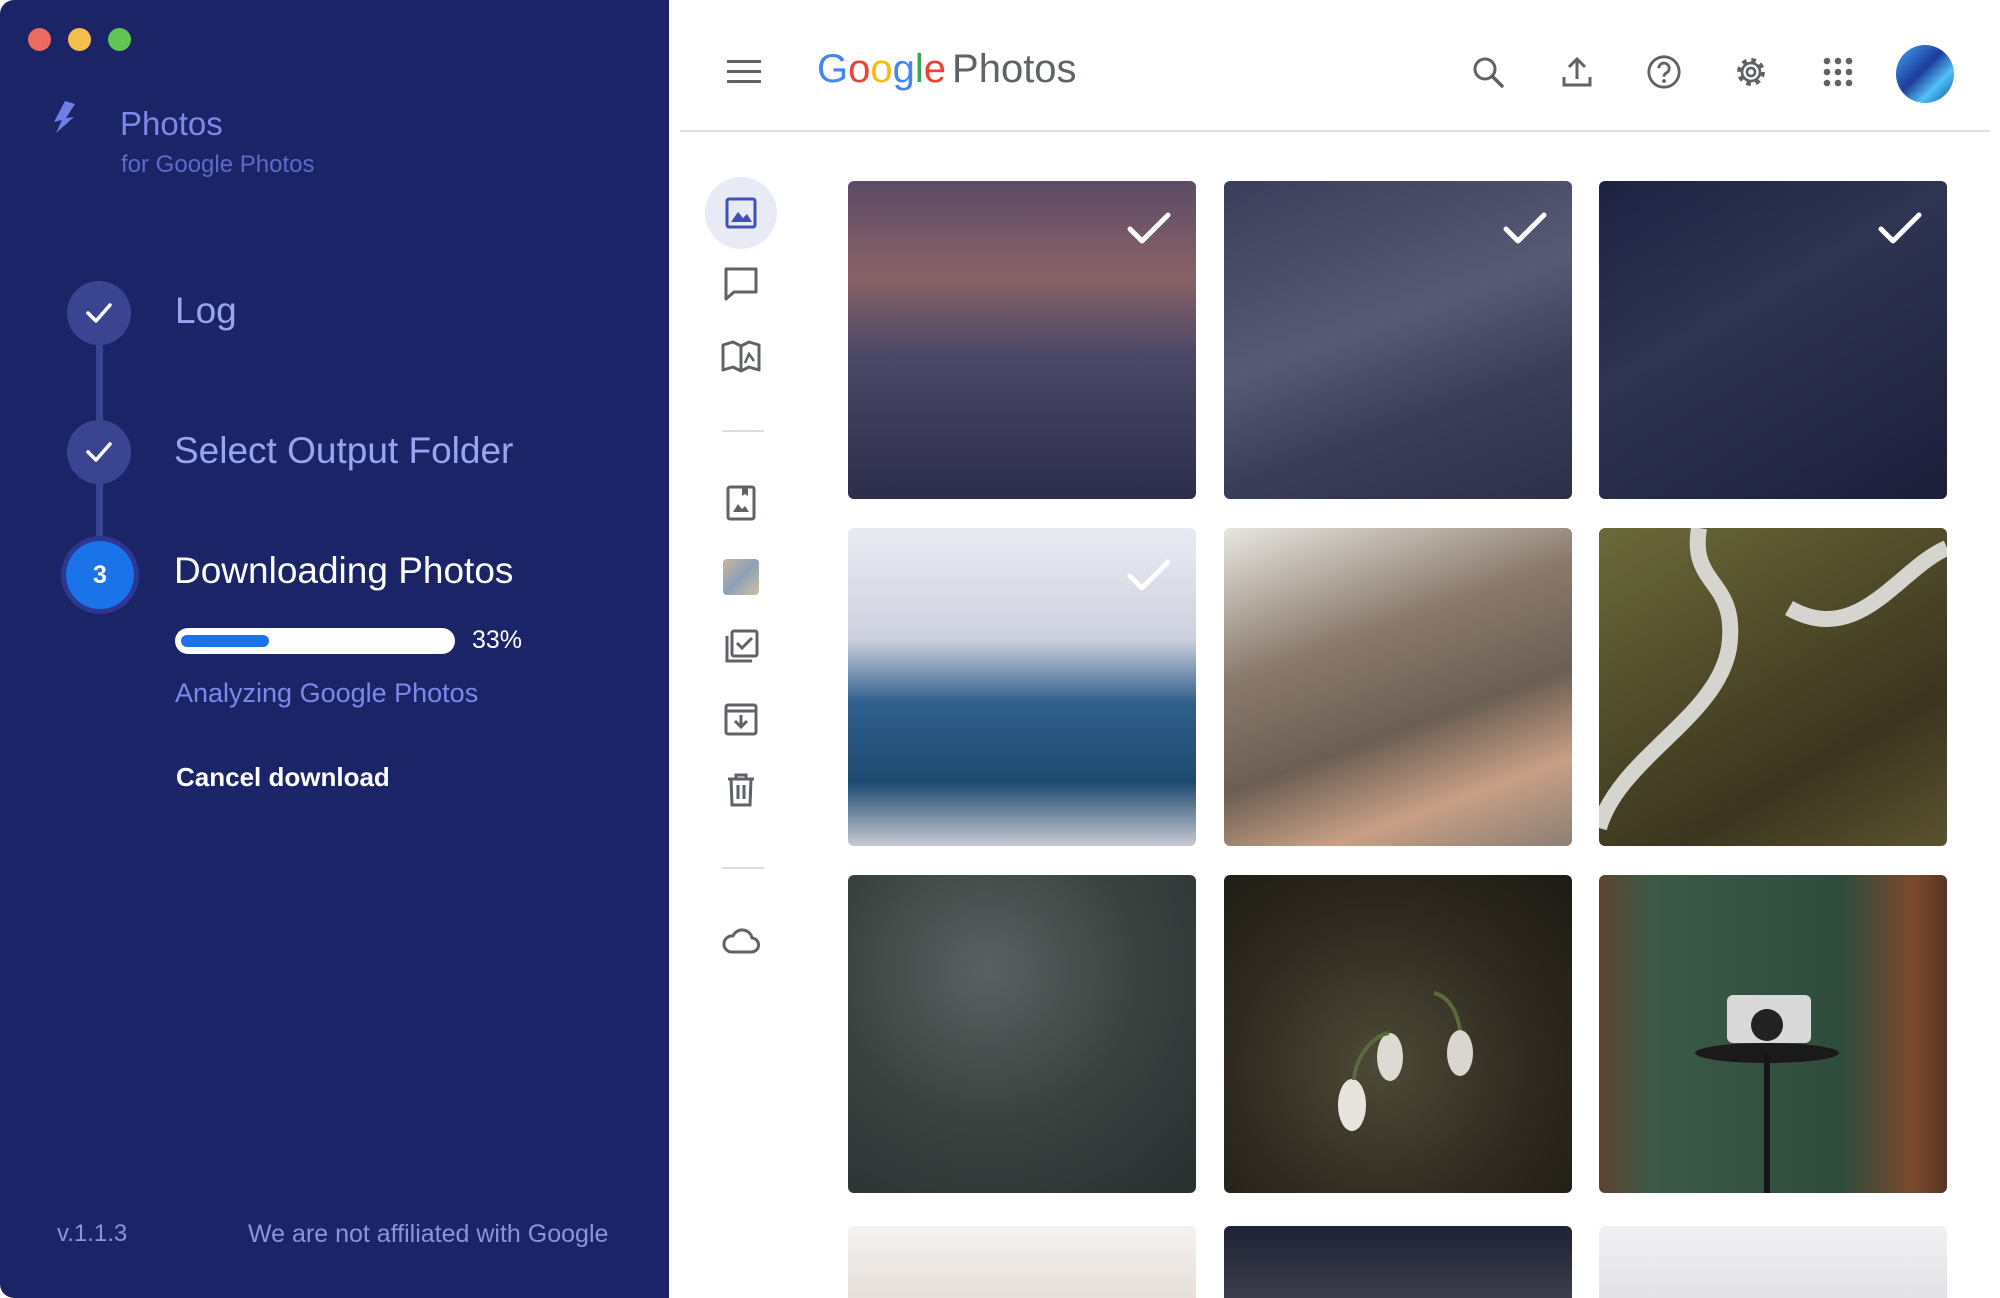  I want to click on google-photos-wordmark: Photos, so click(1014, 69).